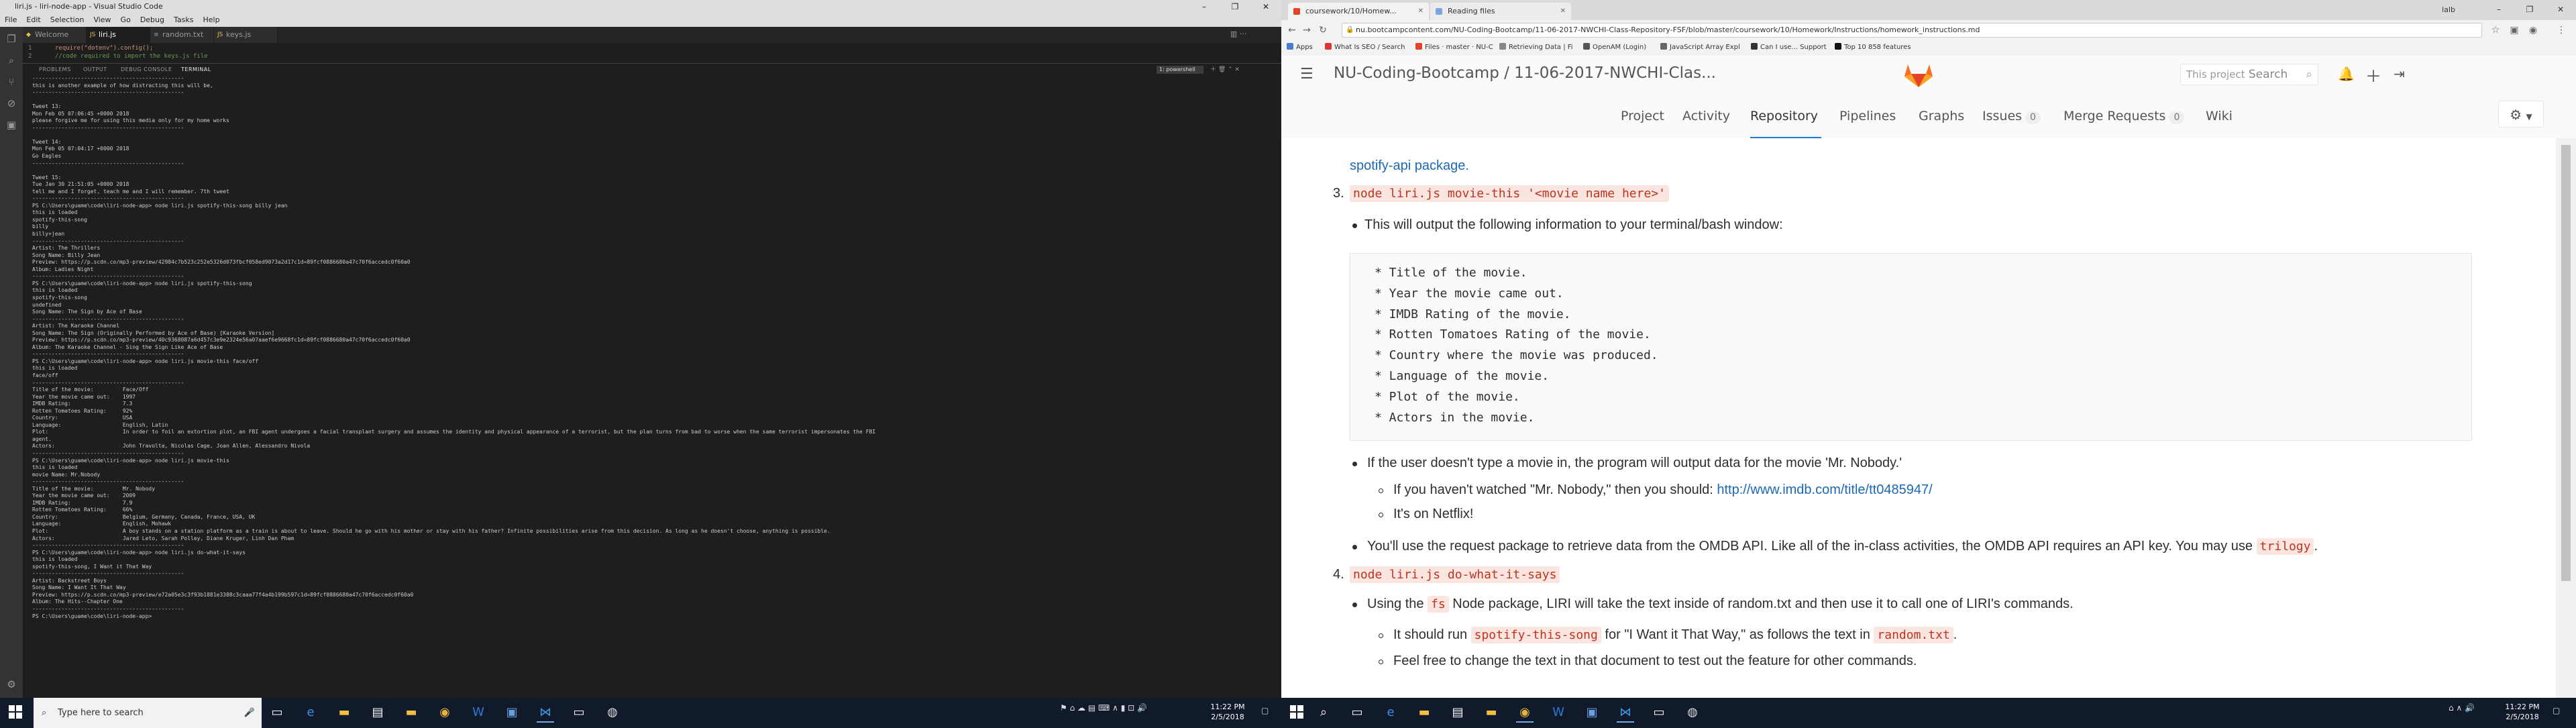  What do you see at coordinates (1238, 34) in the screenshot?
I see `split-editor-icon: ▥ ···` at bounding box center [1238, 34].